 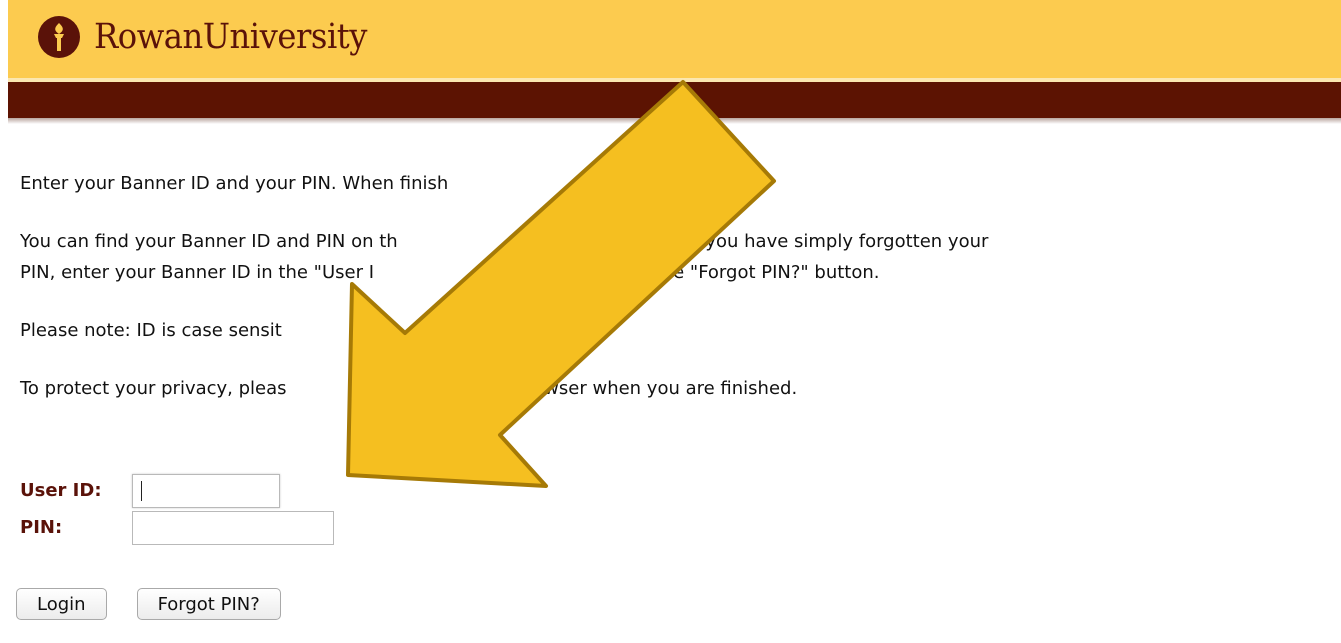 I want to click on torch-icon, so click(x=59, y=37).